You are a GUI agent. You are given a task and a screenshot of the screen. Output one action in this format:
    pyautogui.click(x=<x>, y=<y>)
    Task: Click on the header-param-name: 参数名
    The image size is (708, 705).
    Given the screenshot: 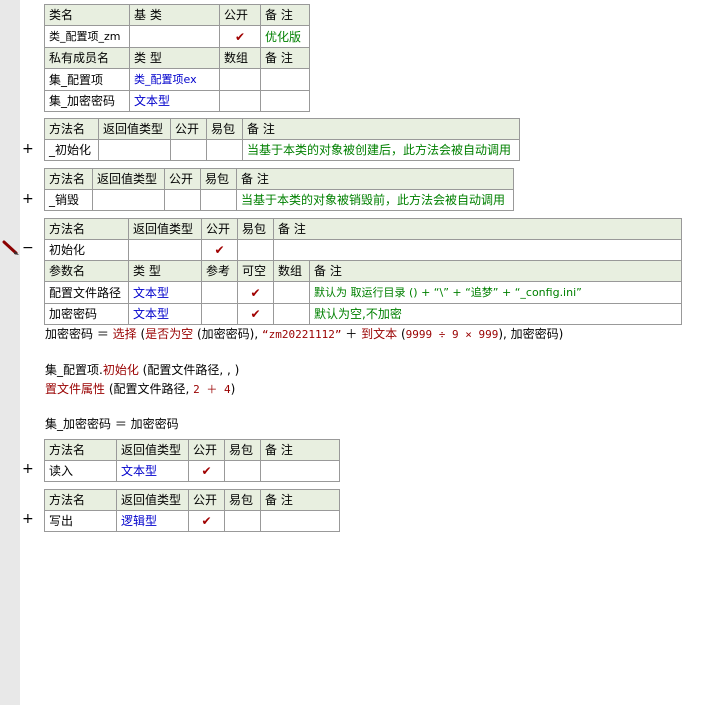 What is the action you would take?
    pyautogui.click(x=86, y=271)
    